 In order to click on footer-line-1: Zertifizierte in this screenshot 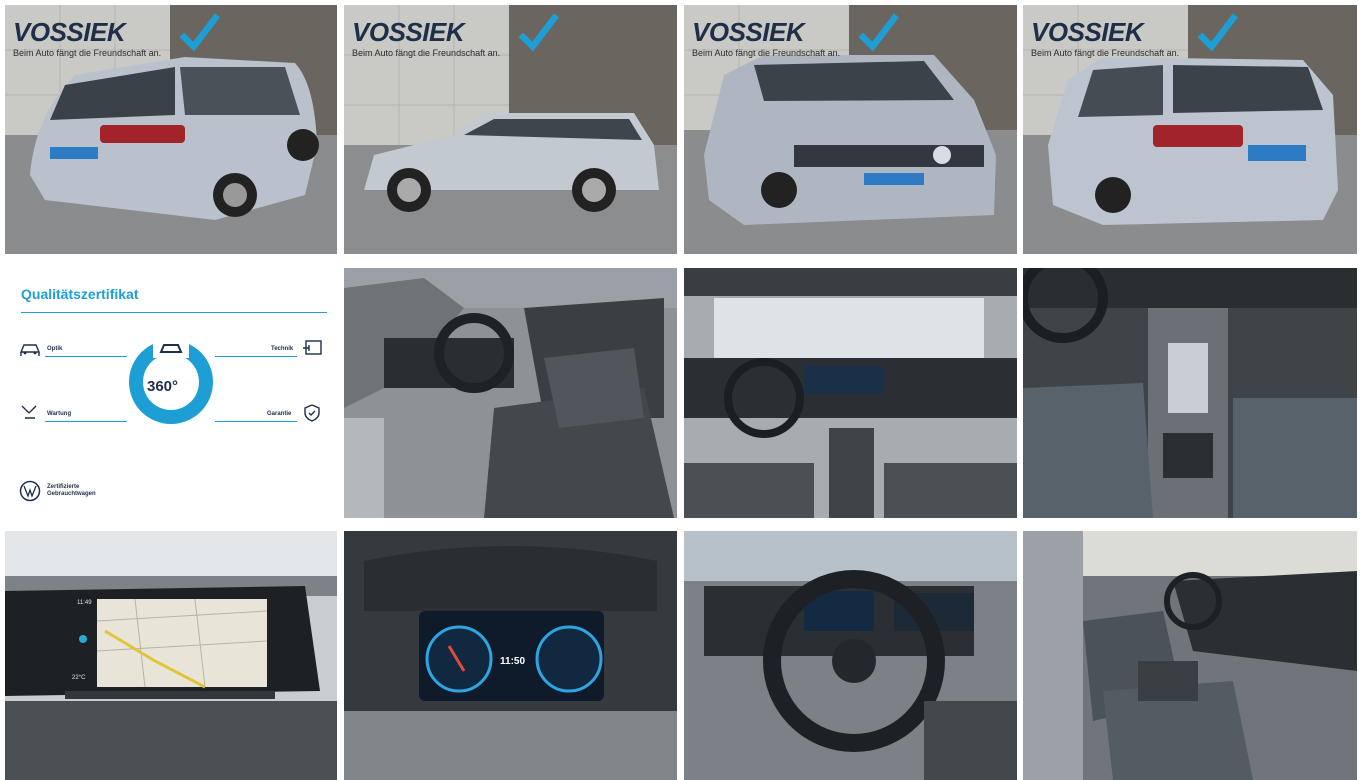, I will do `click(63, 487)`.